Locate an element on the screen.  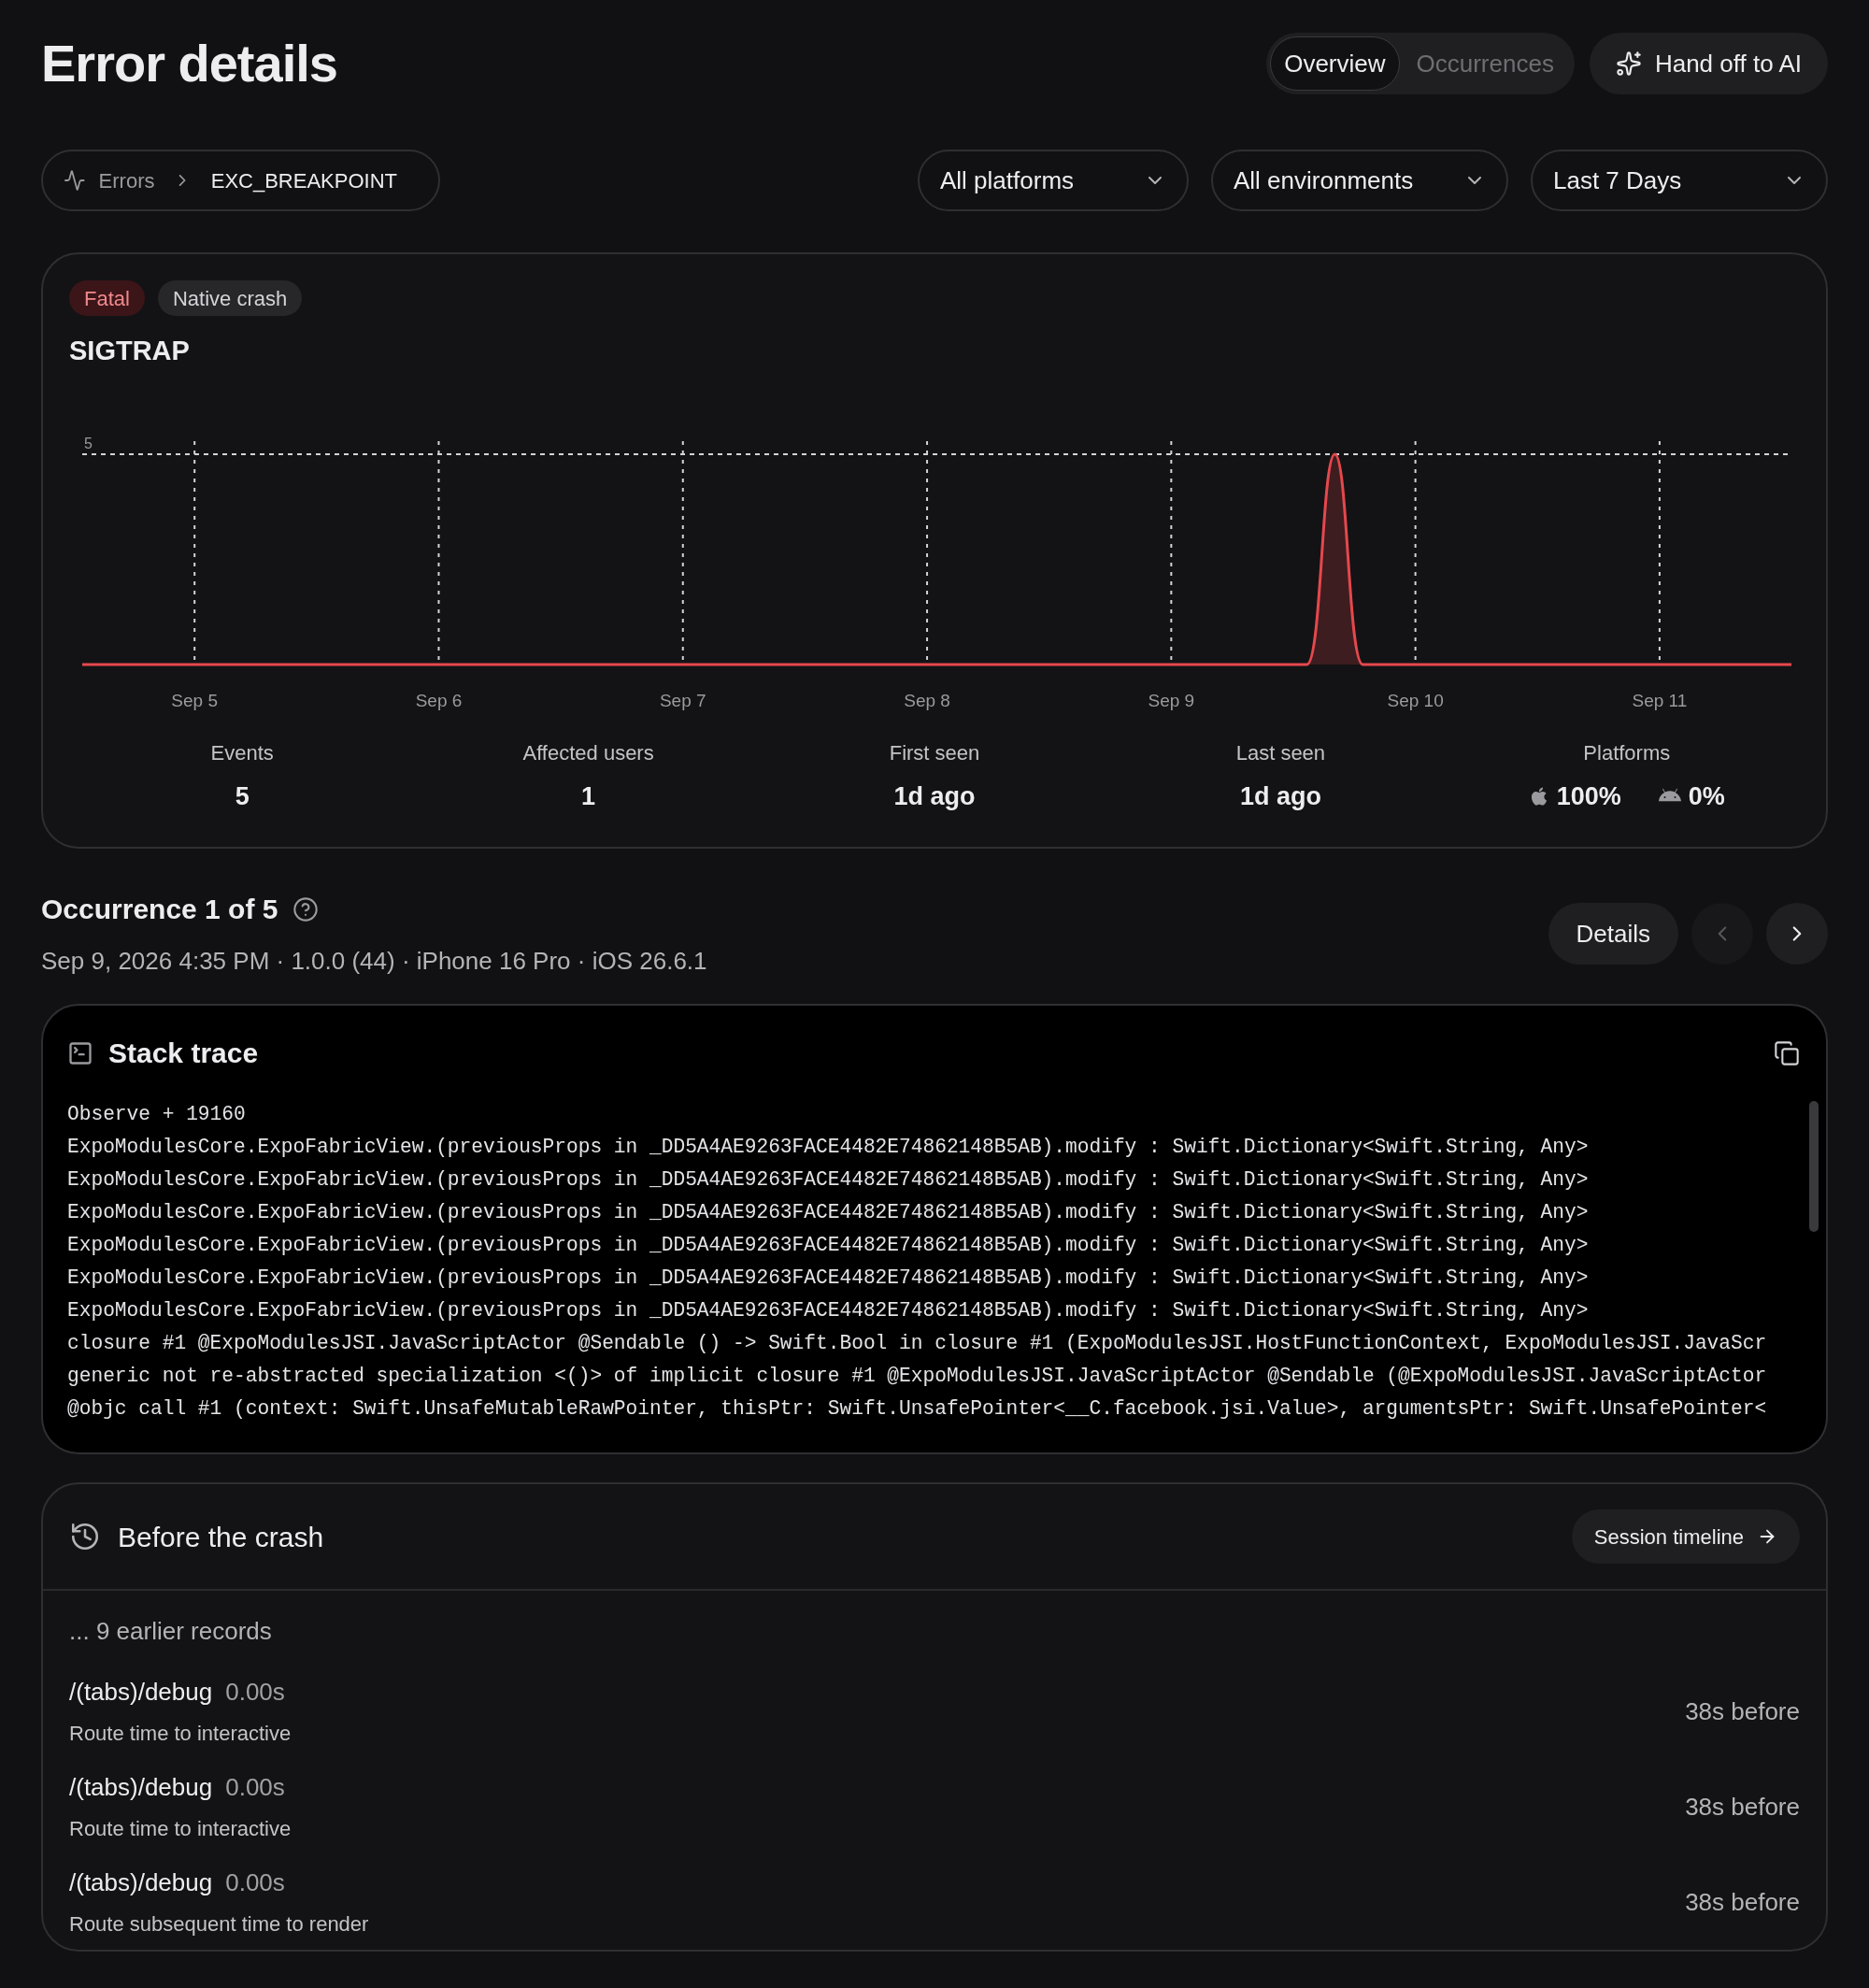
terminal-icon is located at coordinates (80, 1052).